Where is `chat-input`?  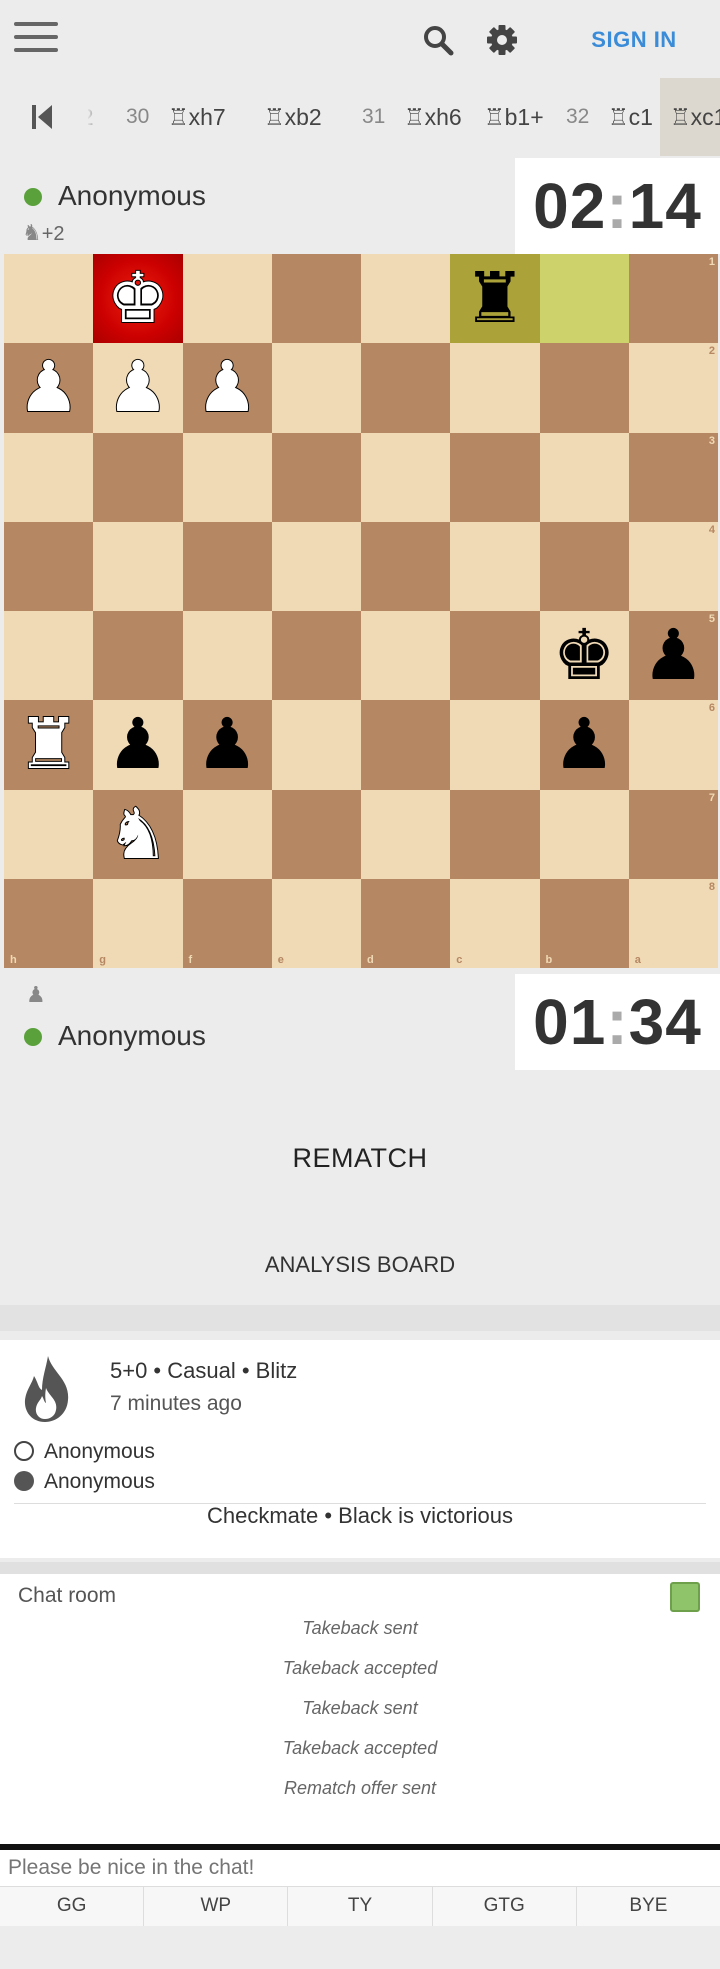 chat-input is located at coordinates (360, 1868).